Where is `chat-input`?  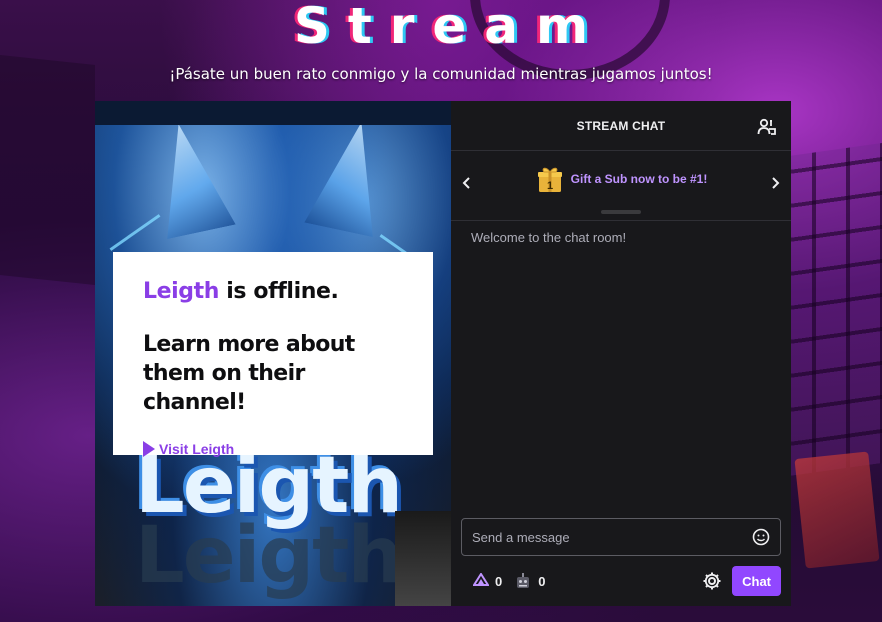
chat-input is located at coordinates (612, 537).